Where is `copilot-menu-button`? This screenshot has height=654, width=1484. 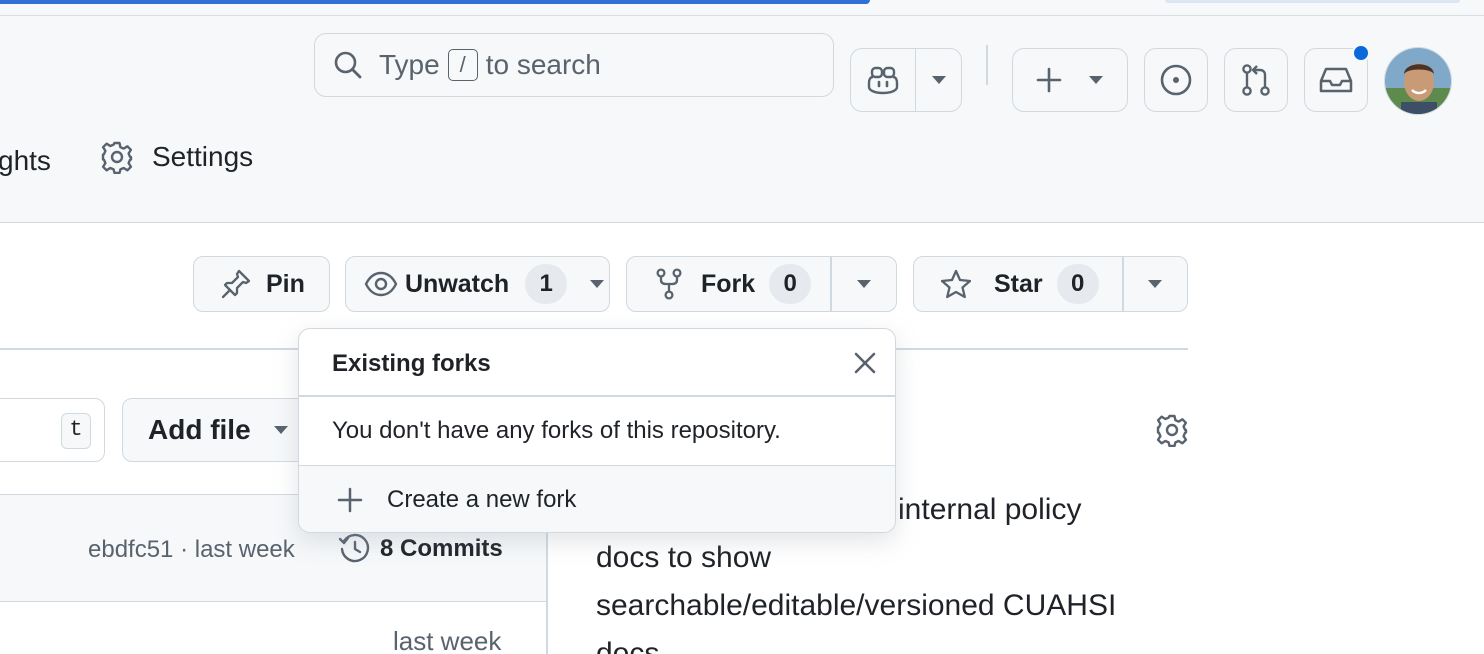 copilot-menu-button is located at coordinates (938, 80).